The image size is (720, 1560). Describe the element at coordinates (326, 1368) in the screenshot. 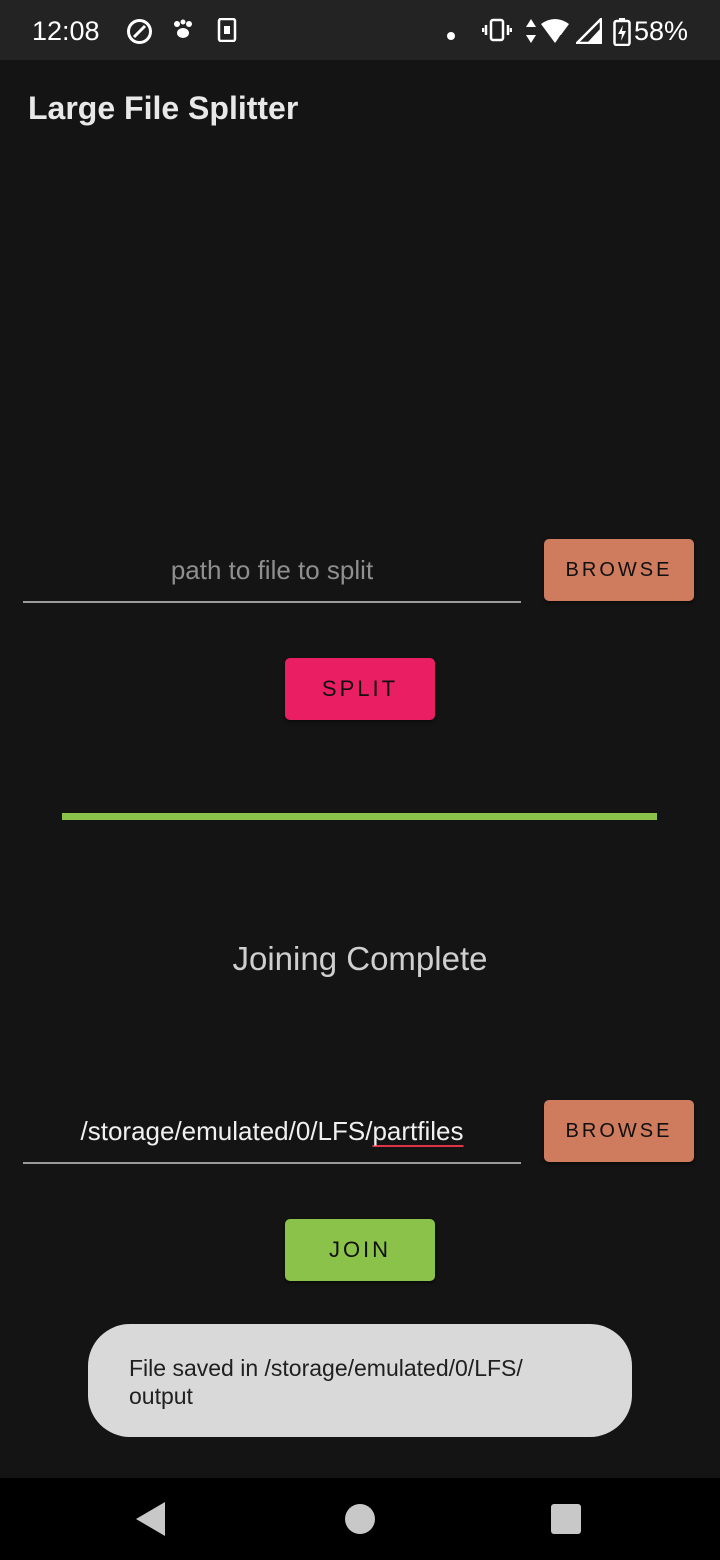

I see `toast-line-1: File saved in /storage/emulated/0/LFS/` at that location.